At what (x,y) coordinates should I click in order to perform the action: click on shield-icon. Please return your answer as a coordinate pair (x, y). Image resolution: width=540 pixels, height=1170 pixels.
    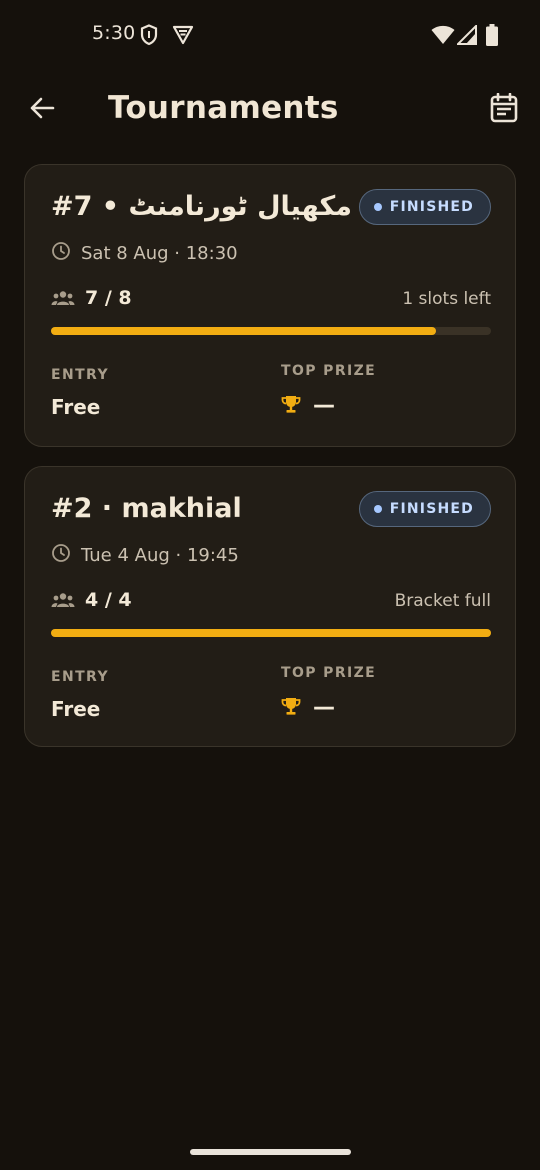
    Looking at the image, I should click on (149, 35).